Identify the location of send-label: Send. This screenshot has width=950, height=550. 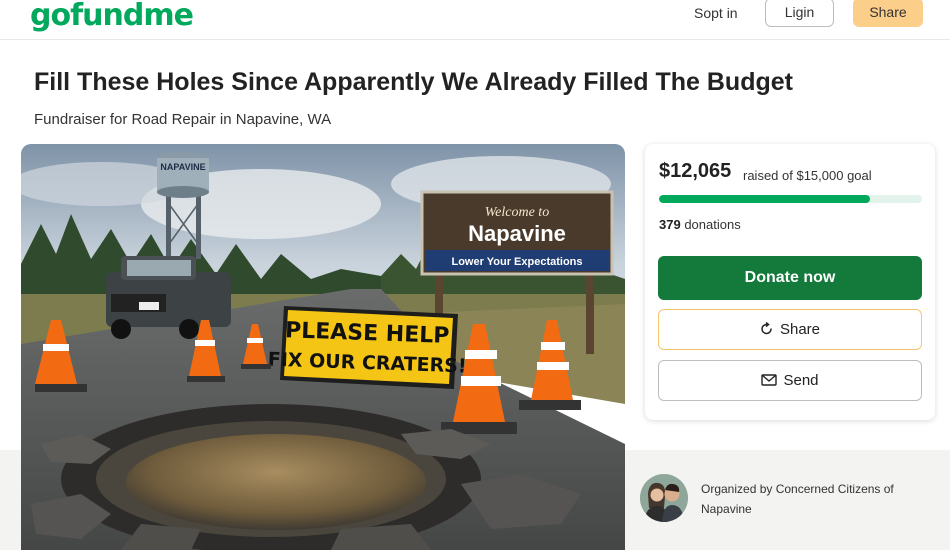
(801, 380).